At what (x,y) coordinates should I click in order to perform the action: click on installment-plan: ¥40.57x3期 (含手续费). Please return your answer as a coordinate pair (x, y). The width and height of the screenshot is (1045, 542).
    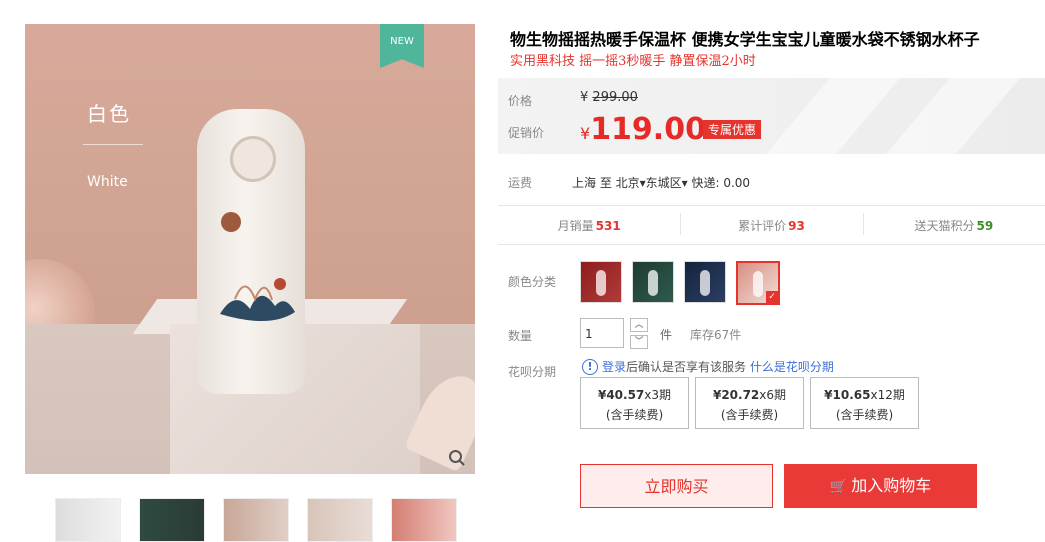
    Looking at the image, I should click on (634, 403).